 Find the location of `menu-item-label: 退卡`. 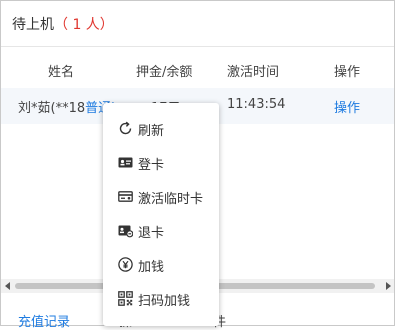

menu-item-label: 退卡 is located at coordinates (151, 233).